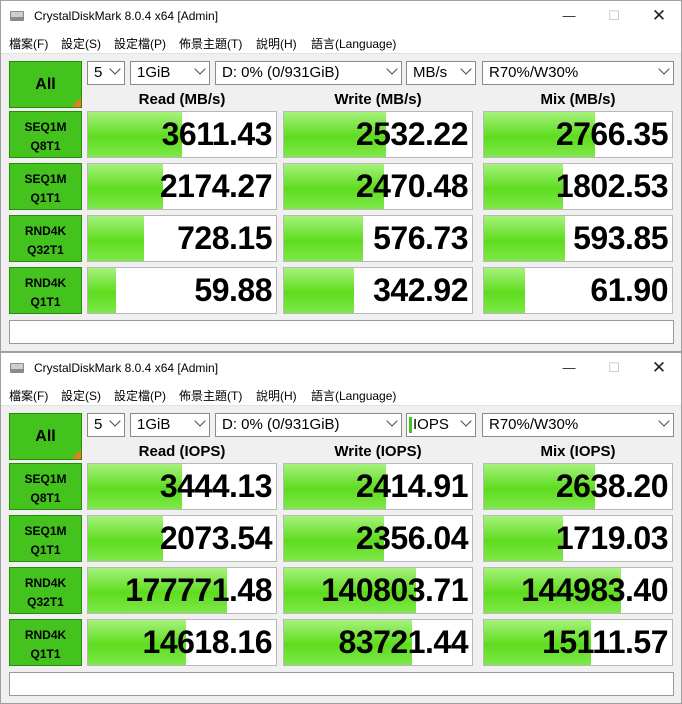 The image size is (682, 704). I want to click on column-header: Write (IOPS), so click(378, 451).